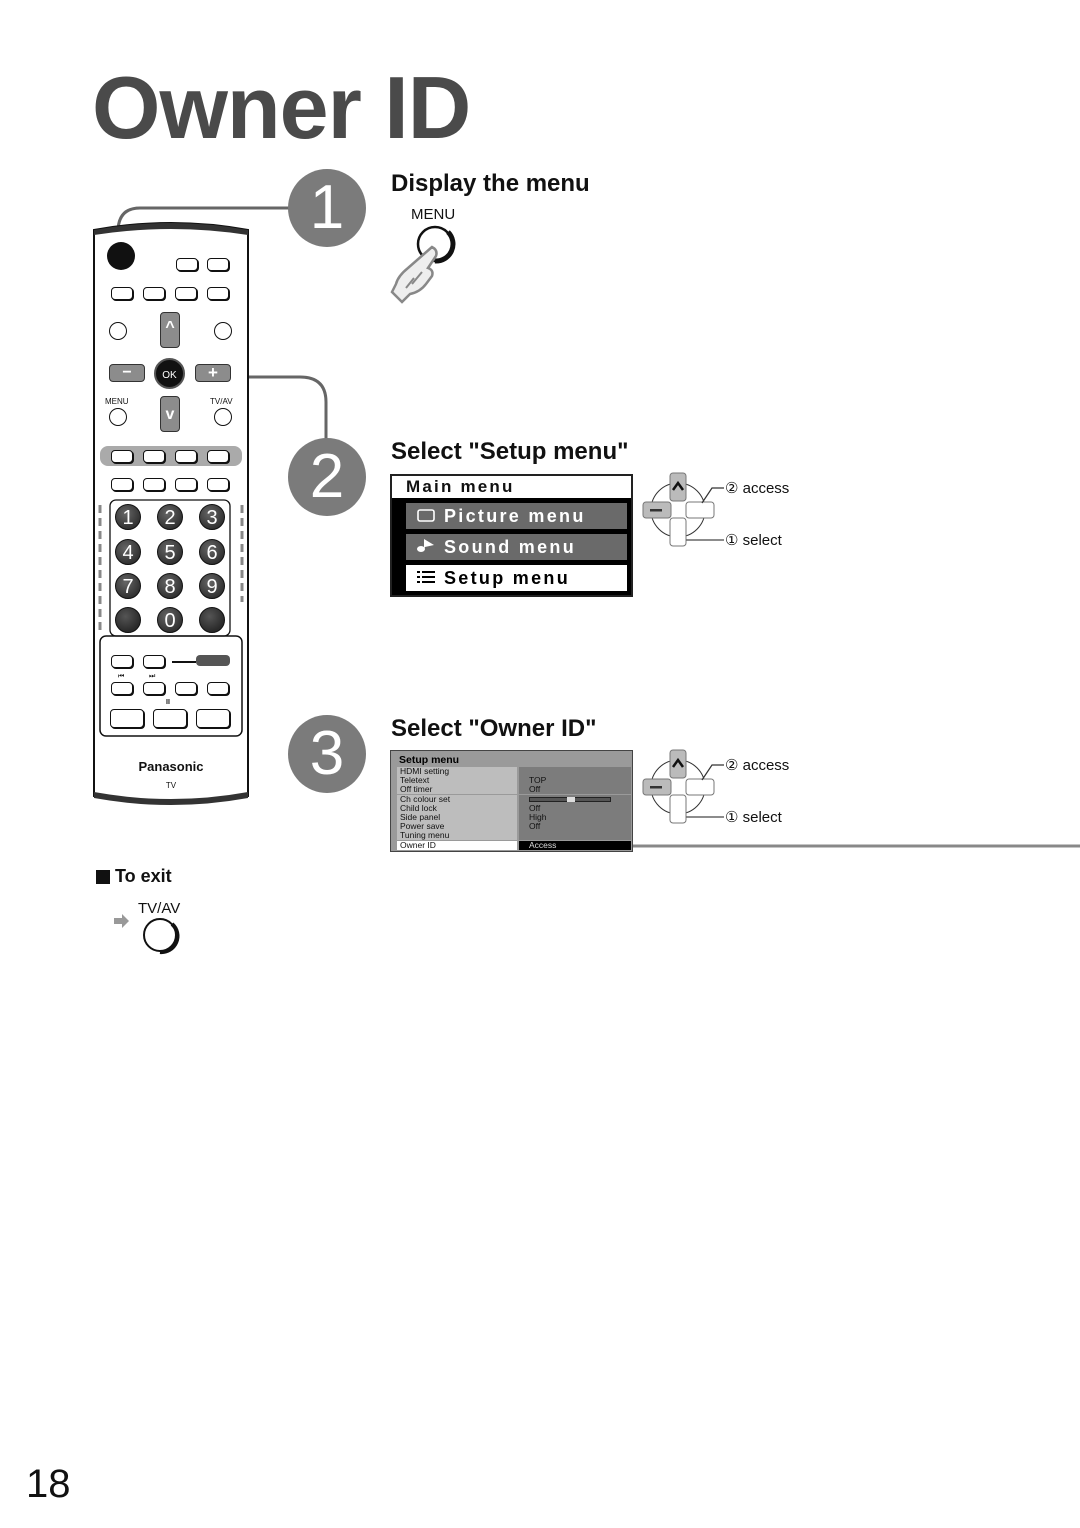  What do you see at coordinates (327, 477) in the screenshot?
I see `step-2-badge: 2` at bounding box center [327, 477].